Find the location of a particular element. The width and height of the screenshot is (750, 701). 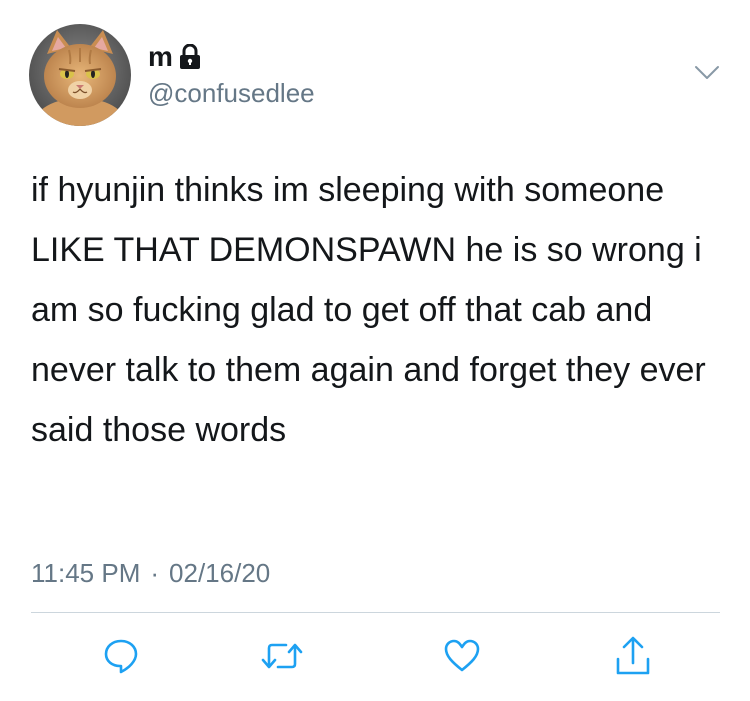

share-icon is located at coordinates (633, 655).